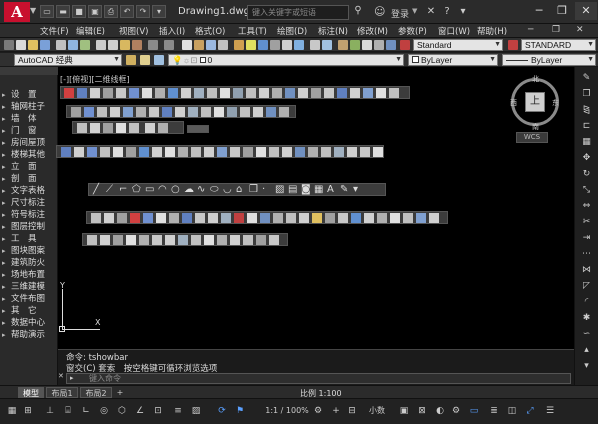 The width and height of the screenshot is (598, 424). What do you see at coordinates (535, 79) in the screenshot?
I see `compass-north: 北` at bounding box center [535, 79].